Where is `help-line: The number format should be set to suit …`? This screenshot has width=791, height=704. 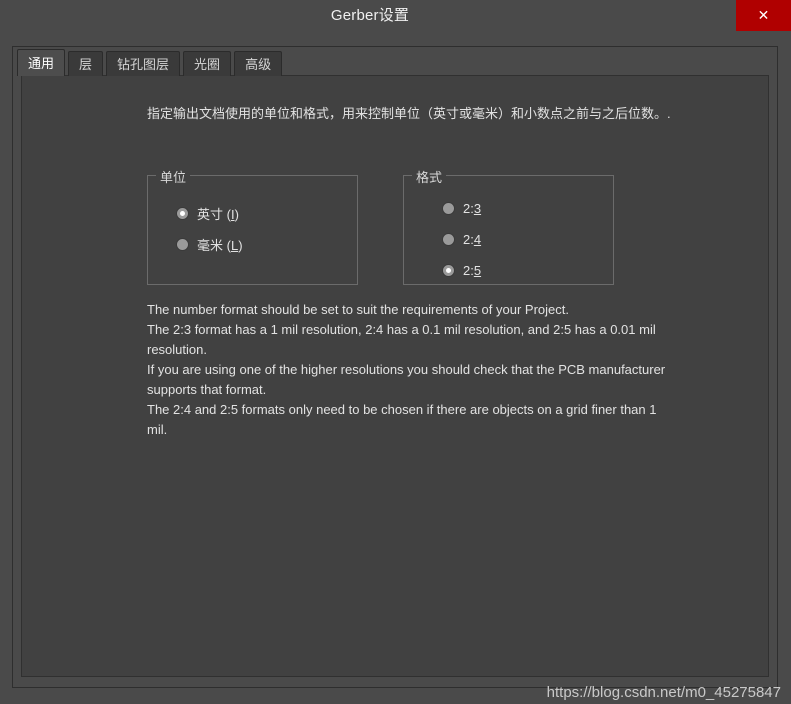
help-line: The number format should be set to suit … is located at coordinates (358, 309).